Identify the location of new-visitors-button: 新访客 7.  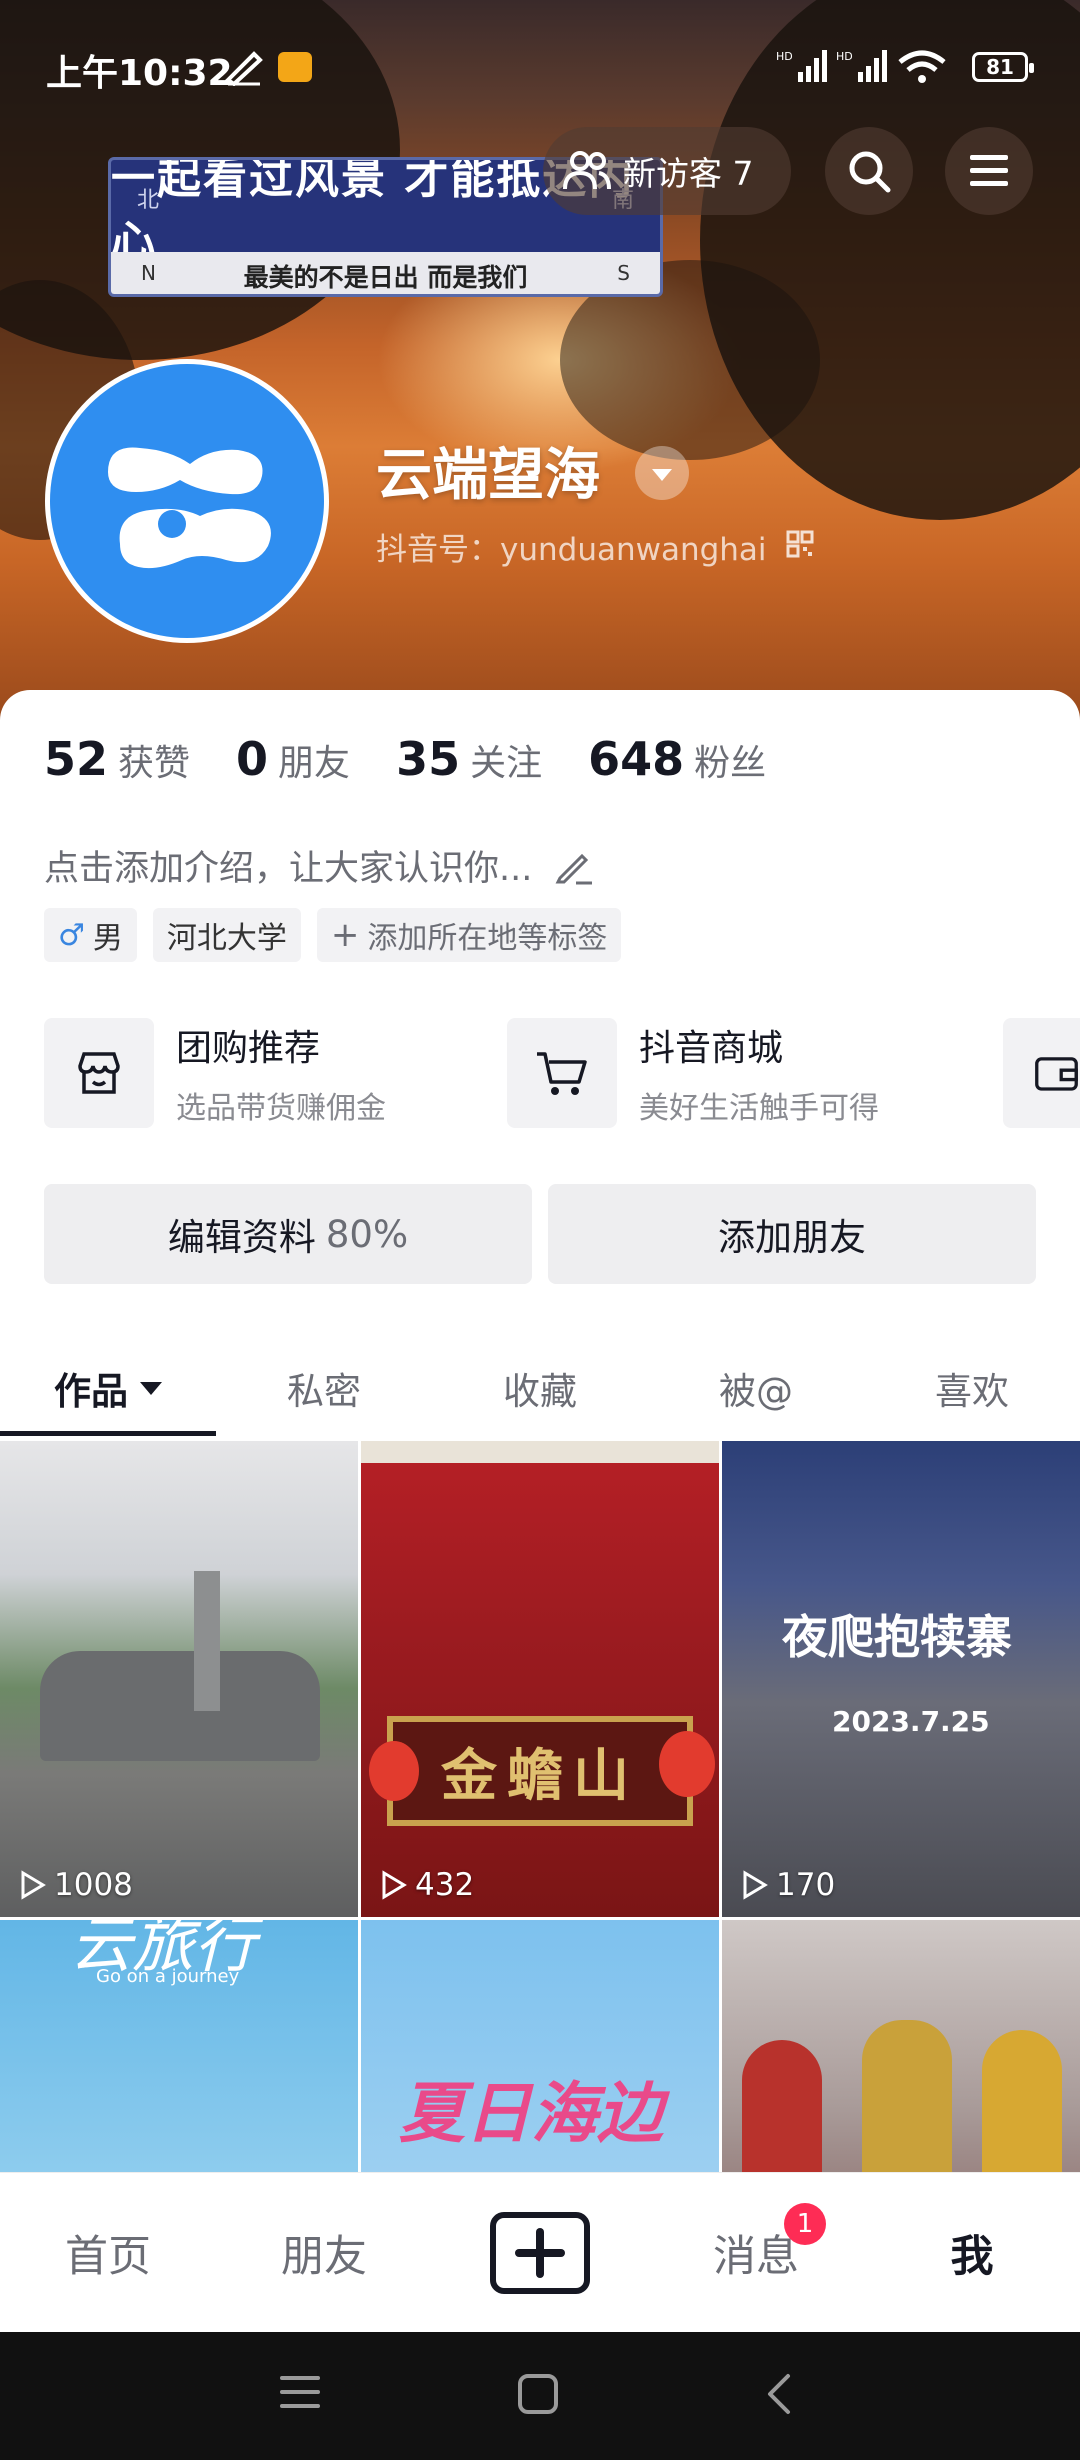
(667, 171).